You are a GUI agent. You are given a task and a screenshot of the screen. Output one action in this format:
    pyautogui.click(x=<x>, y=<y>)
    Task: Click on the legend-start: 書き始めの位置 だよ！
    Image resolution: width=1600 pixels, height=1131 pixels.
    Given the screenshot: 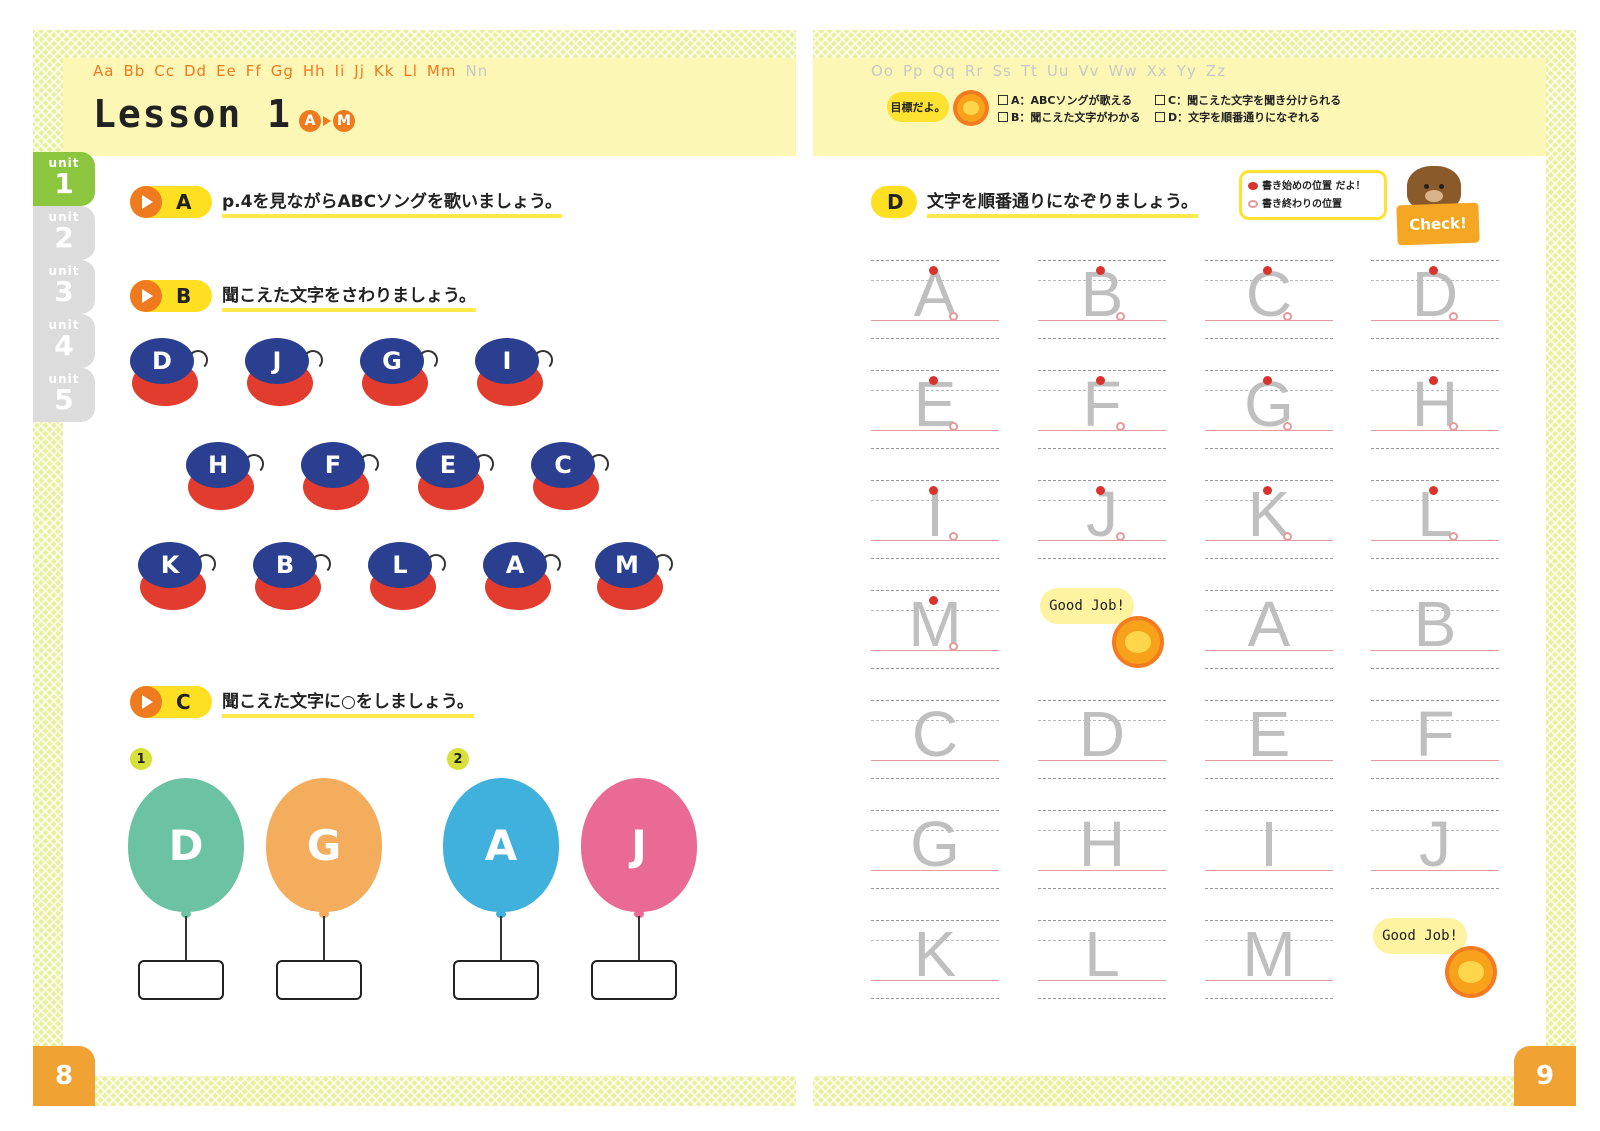 What is the action you would take?
    pyautogui.click(x=1313, y=187)
    